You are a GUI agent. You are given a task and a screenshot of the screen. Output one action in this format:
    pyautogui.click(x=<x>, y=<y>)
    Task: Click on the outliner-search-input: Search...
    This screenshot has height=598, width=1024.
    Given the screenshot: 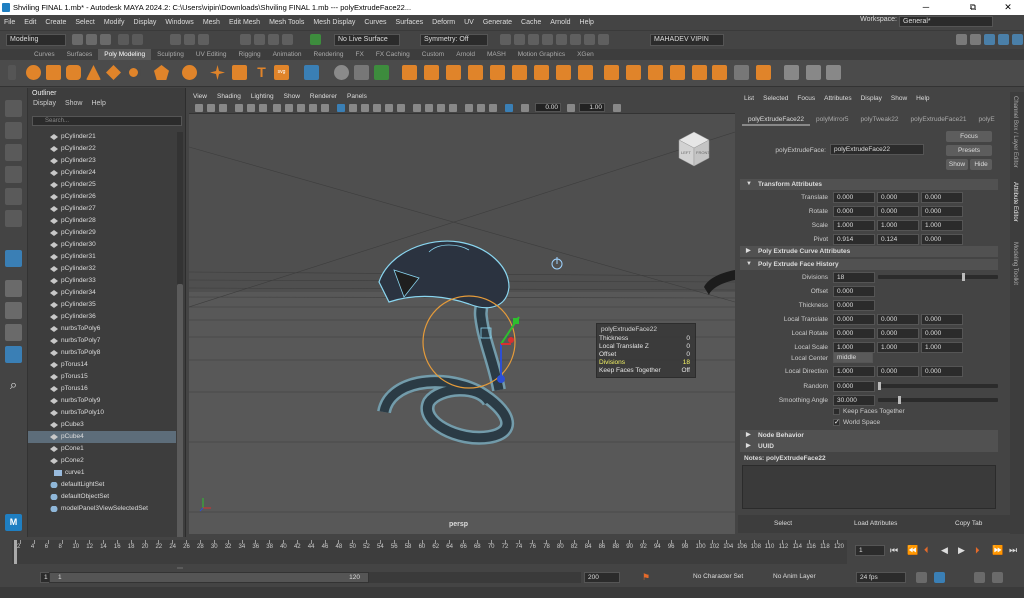 What is the action you would take?
    pyautogui.click(x=107, y=121)
    